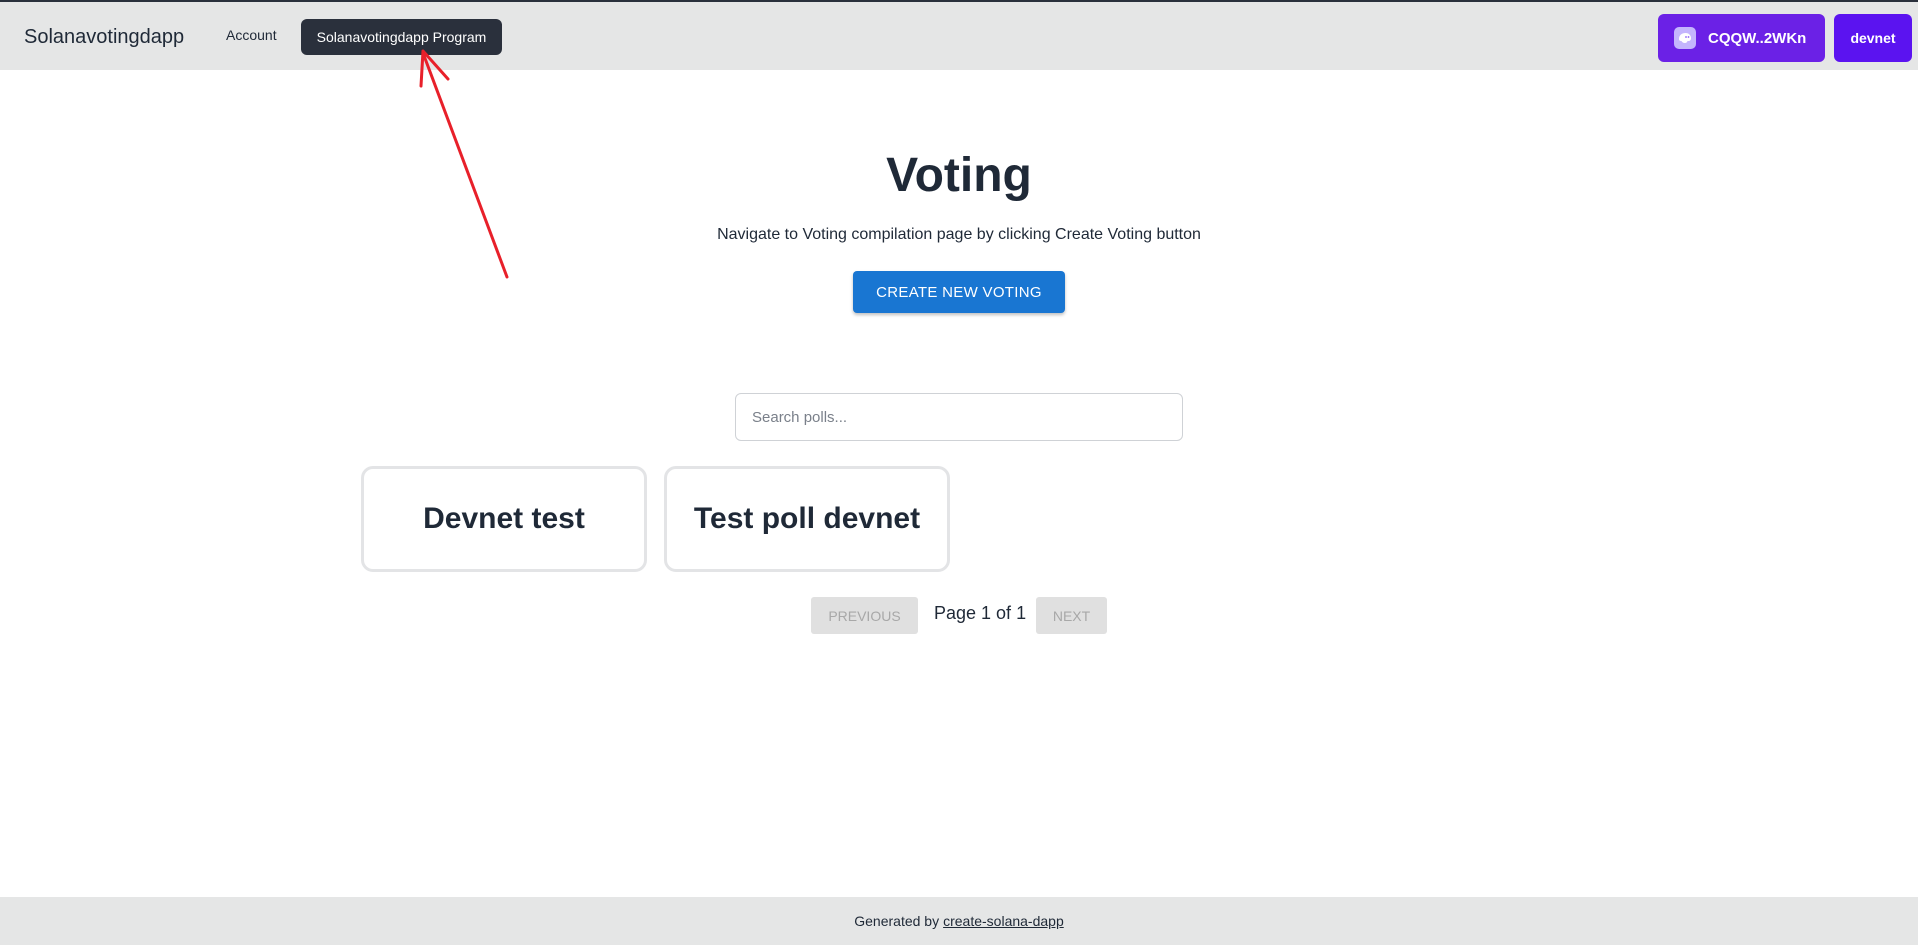  What do you see at coordinates (980, 613) in the screenshot?
I see `page-indicator: Page 1 of 1` at bounding box center [980, 613].